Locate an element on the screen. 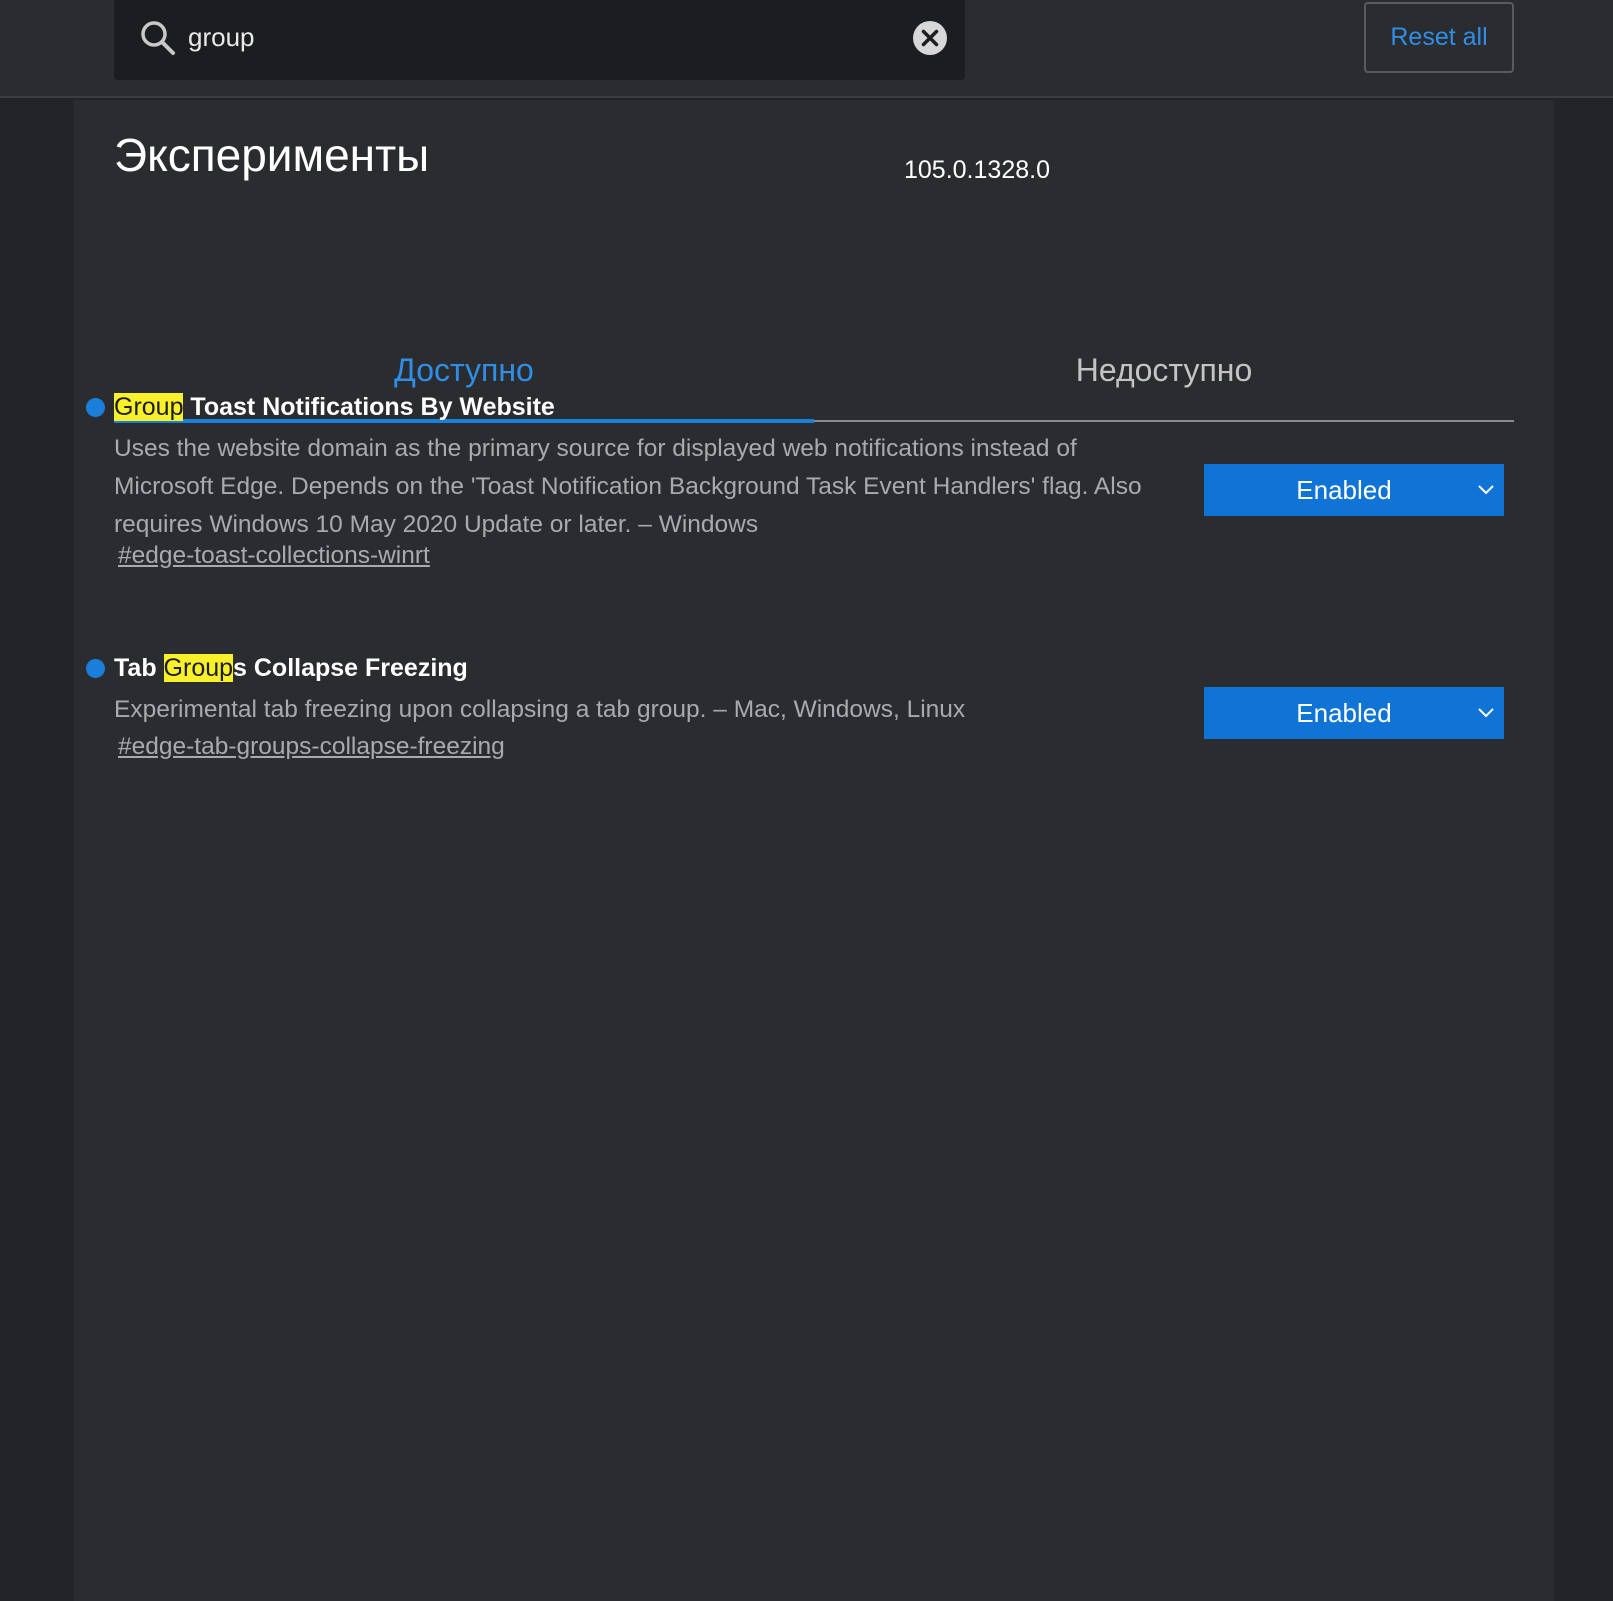 This screenshot has width=1613, height=1601. flag-title-prefix: Tab is located at coordinates (139, 668).